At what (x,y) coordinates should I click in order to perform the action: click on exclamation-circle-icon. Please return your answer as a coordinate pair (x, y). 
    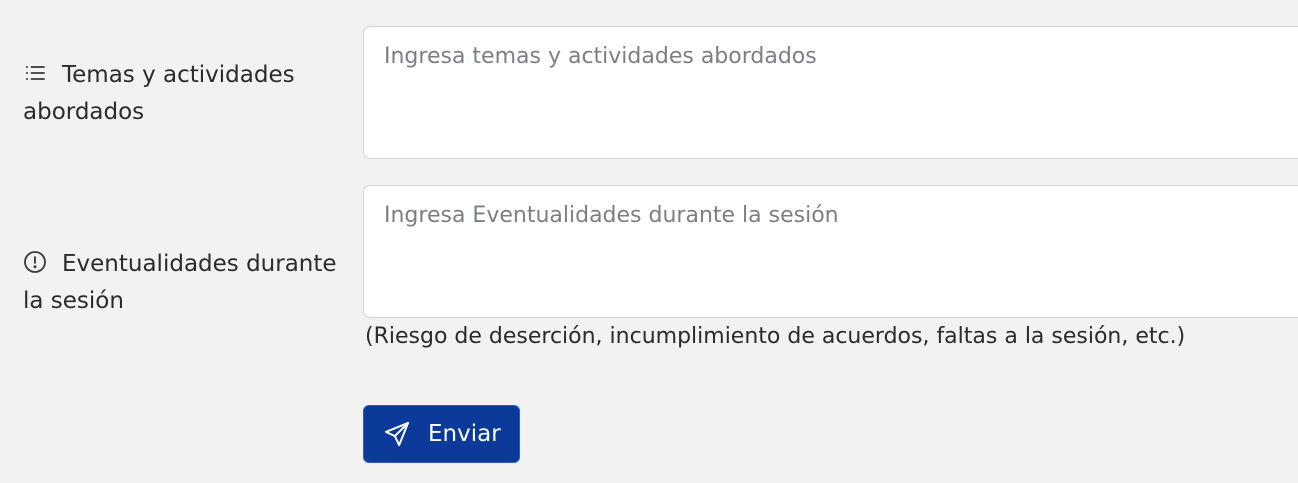
    Looking at the image, I should click on (35, 262).